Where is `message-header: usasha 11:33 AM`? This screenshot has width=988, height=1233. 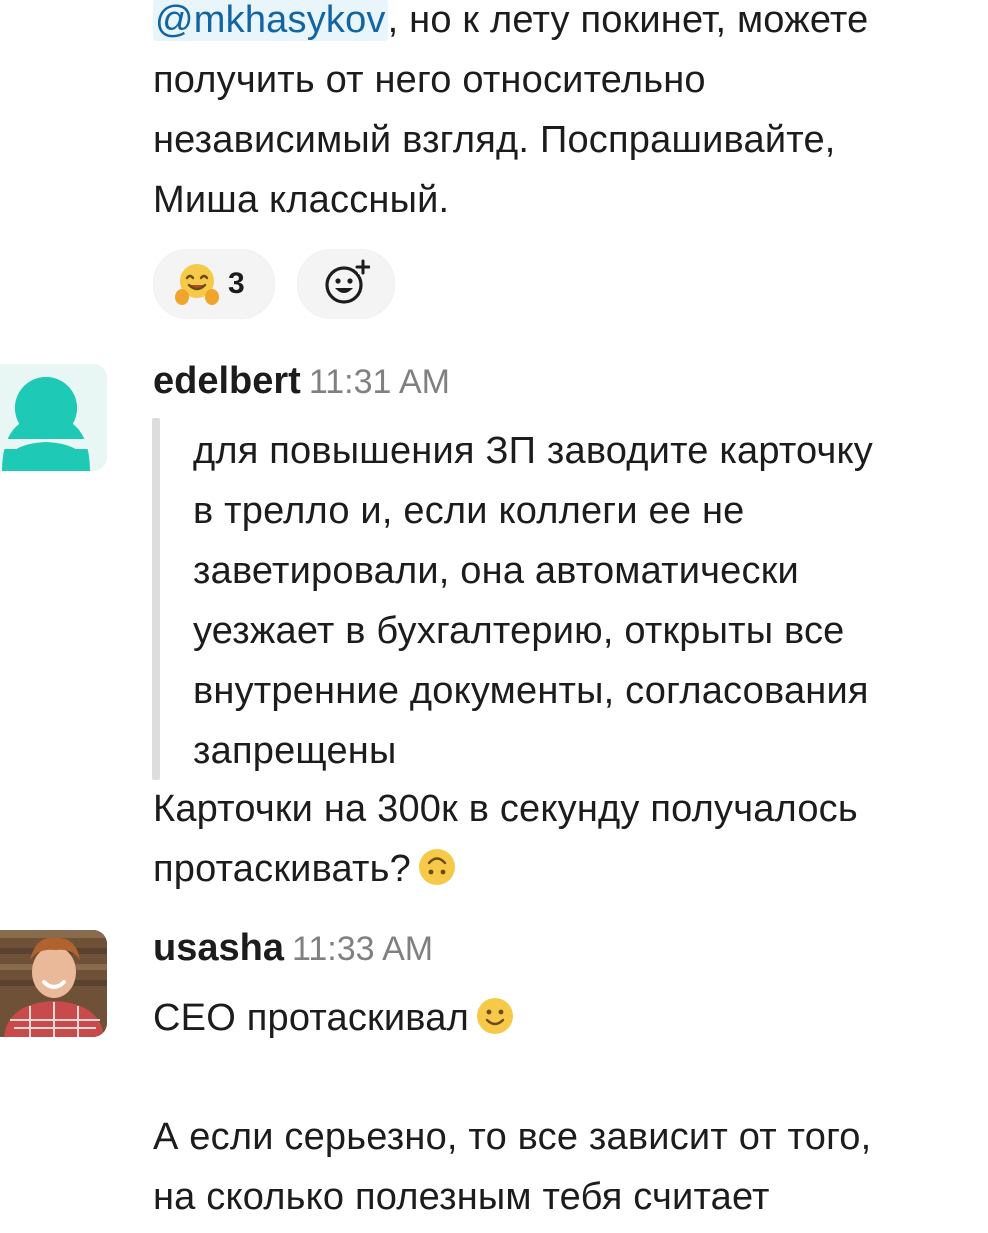
message-header: usasha 11:33 AM is located at coordinates (293, 948).